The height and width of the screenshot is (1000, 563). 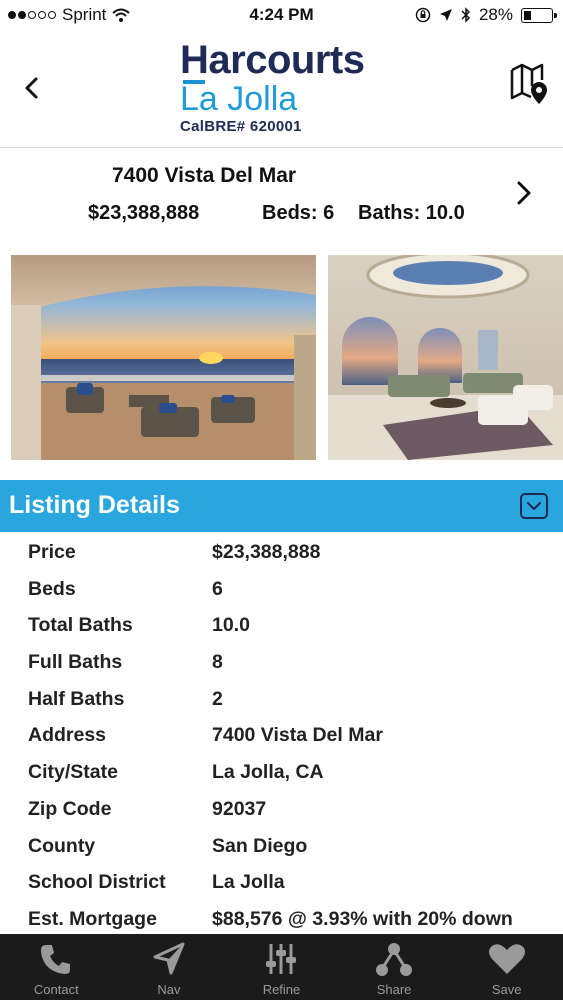 I want to click on detail-label: Half Baths, so click(x=76, y=698).